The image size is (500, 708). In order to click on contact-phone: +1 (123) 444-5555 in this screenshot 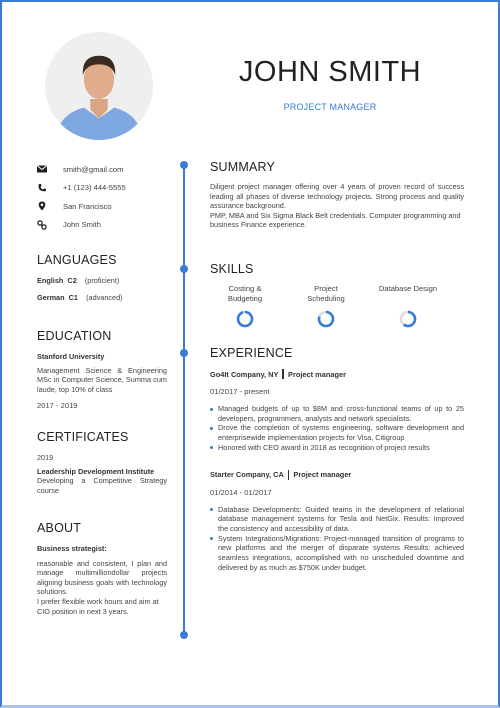, I will do `click(102, 188)`.